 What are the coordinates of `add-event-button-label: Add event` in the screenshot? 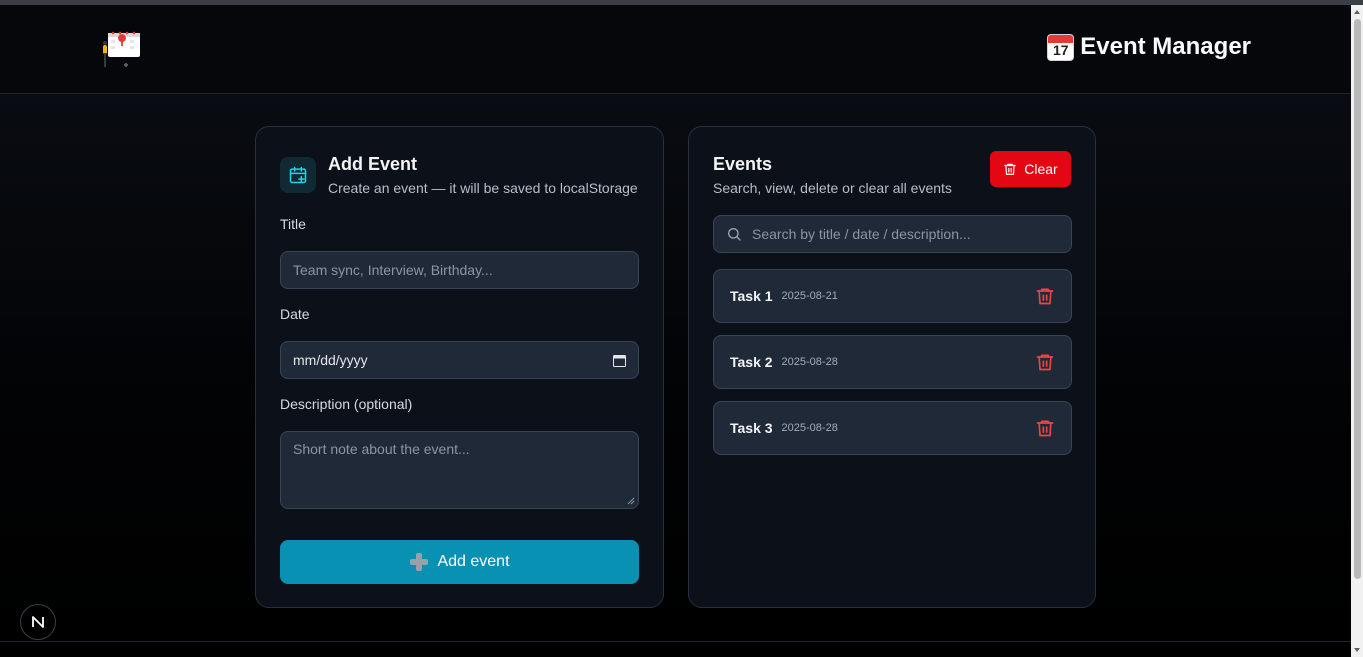 It's located at (473, 561).